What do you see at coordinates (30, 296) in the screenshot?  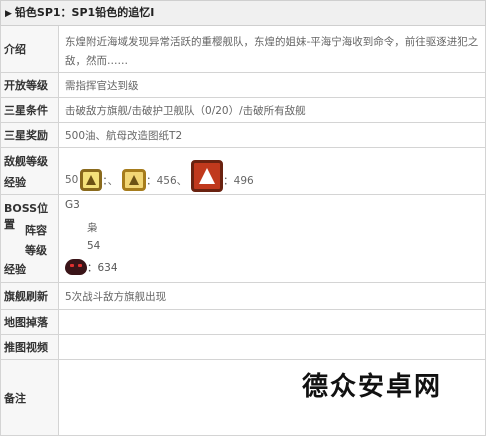 I see `label-flagship: 旗舰刷新` at bounding box center [30, 296].